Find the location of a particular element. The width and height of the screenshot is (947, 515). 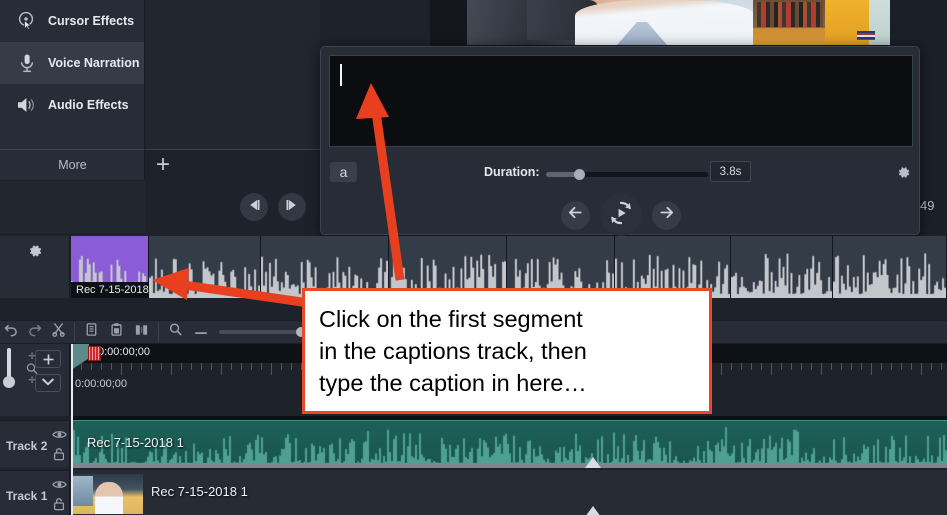

duration-label: Duration: is located at coordinates (512, 172).